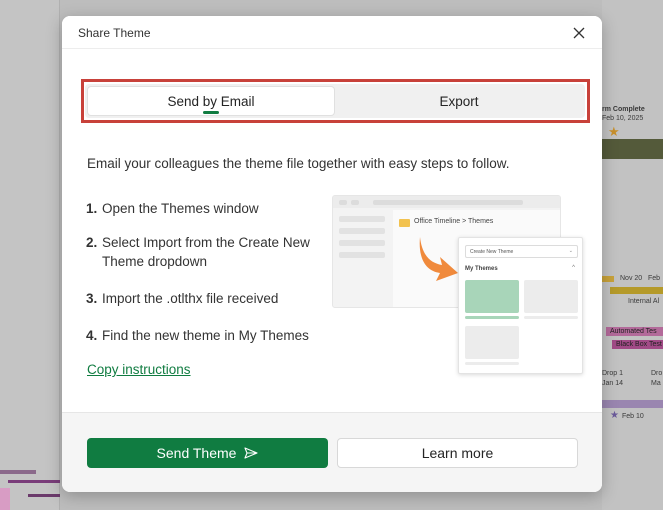 This screenshot has height=510, width=663. I want to click on step-text: Find the new theme in My Themes, so click(205, 335).